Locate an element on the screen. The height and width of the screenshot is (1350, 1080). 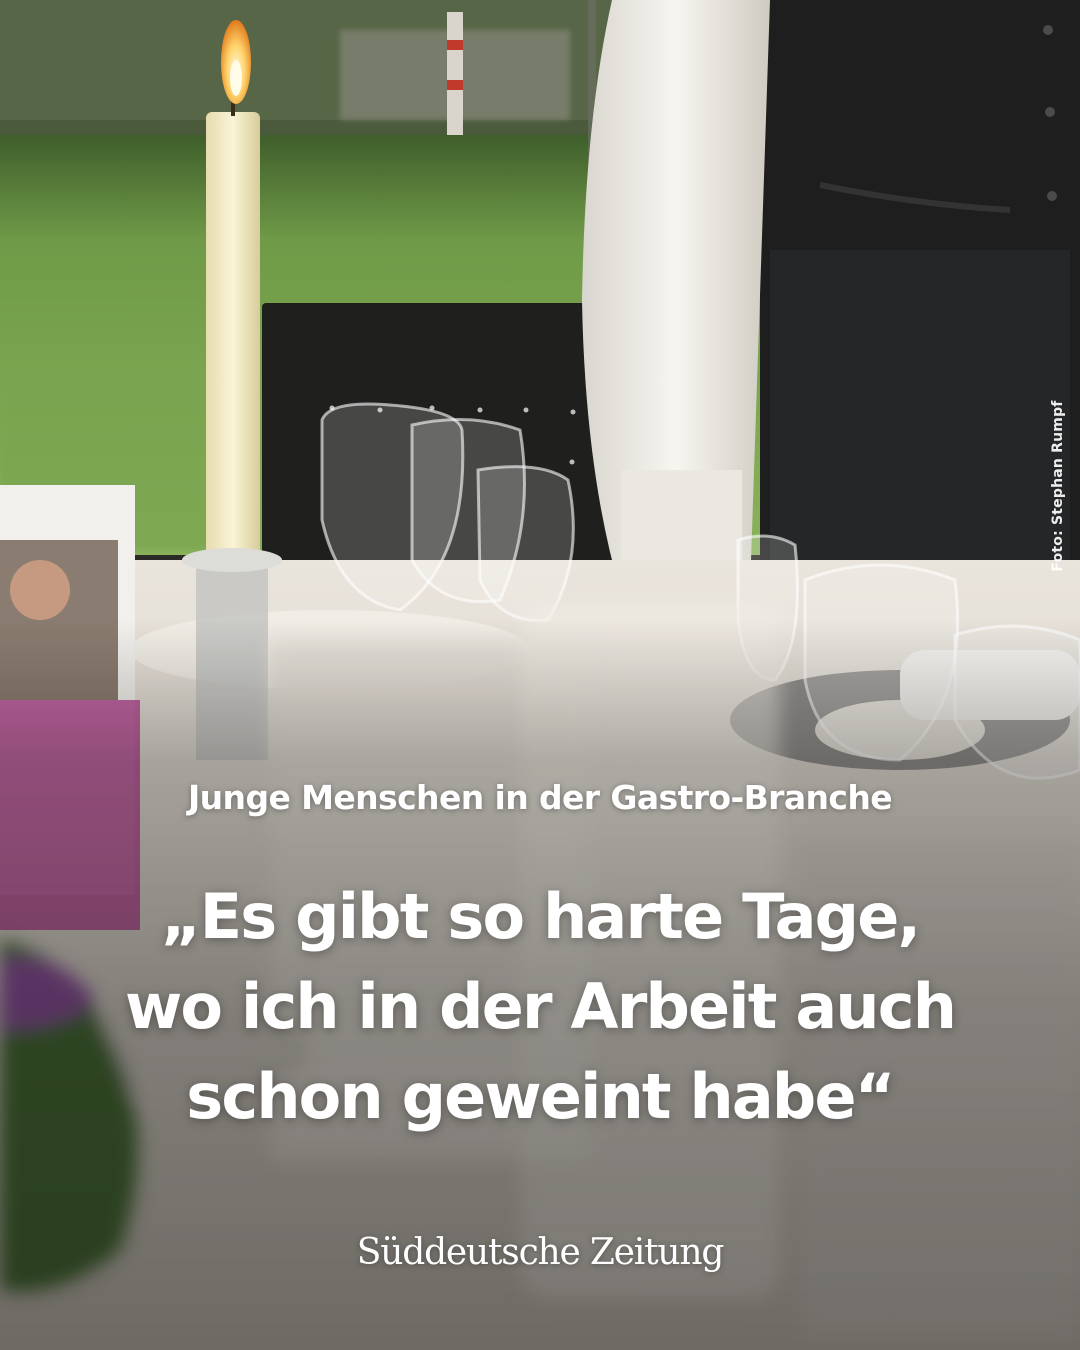
headline-line-2: wo ich in der Arbeit auch is located at coordinates (540, 1006).